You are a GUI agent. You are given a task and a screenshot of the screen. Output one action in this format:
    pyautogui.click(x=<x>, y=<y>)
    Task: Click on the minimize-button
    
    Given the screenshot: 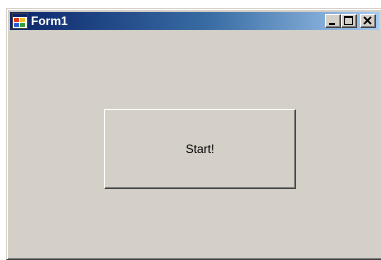 What is the action you would take?
    pyautogui.click(x=333, y=21)
    